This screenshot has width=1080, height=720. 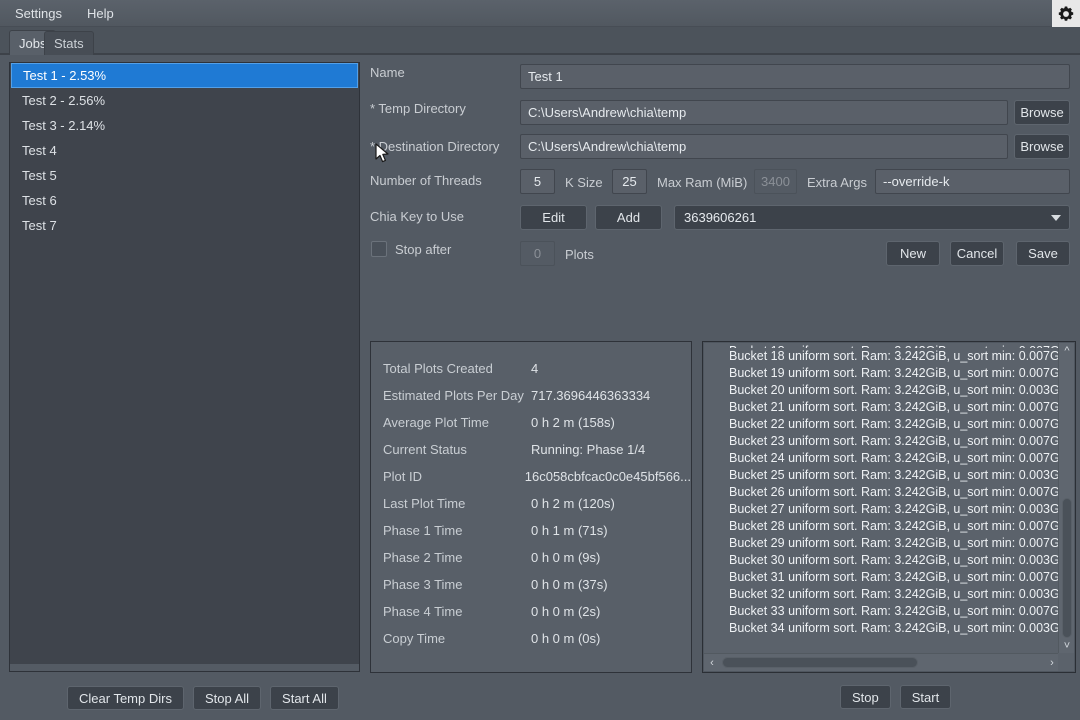 What do you see at coordinates (566, 638) in the screenshot?
I see `stat-value: 0 h 0 m (0s)` at bounding box center [566, 638].